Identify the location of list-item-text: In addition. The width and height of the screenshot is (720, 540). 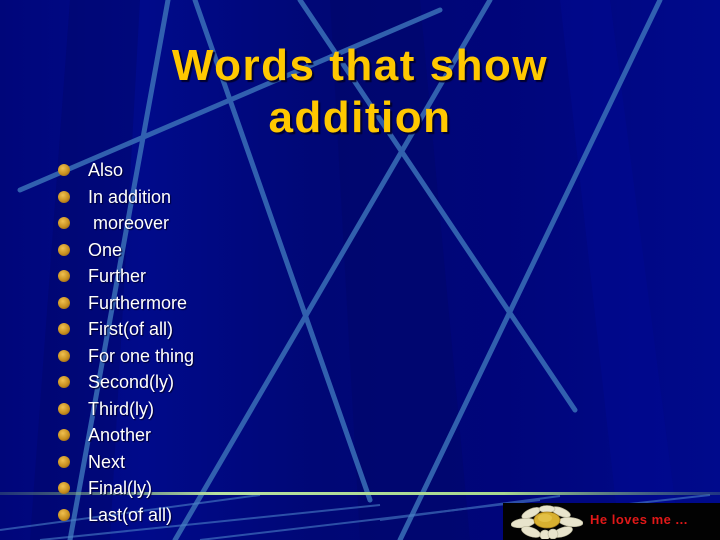
(130, 196).